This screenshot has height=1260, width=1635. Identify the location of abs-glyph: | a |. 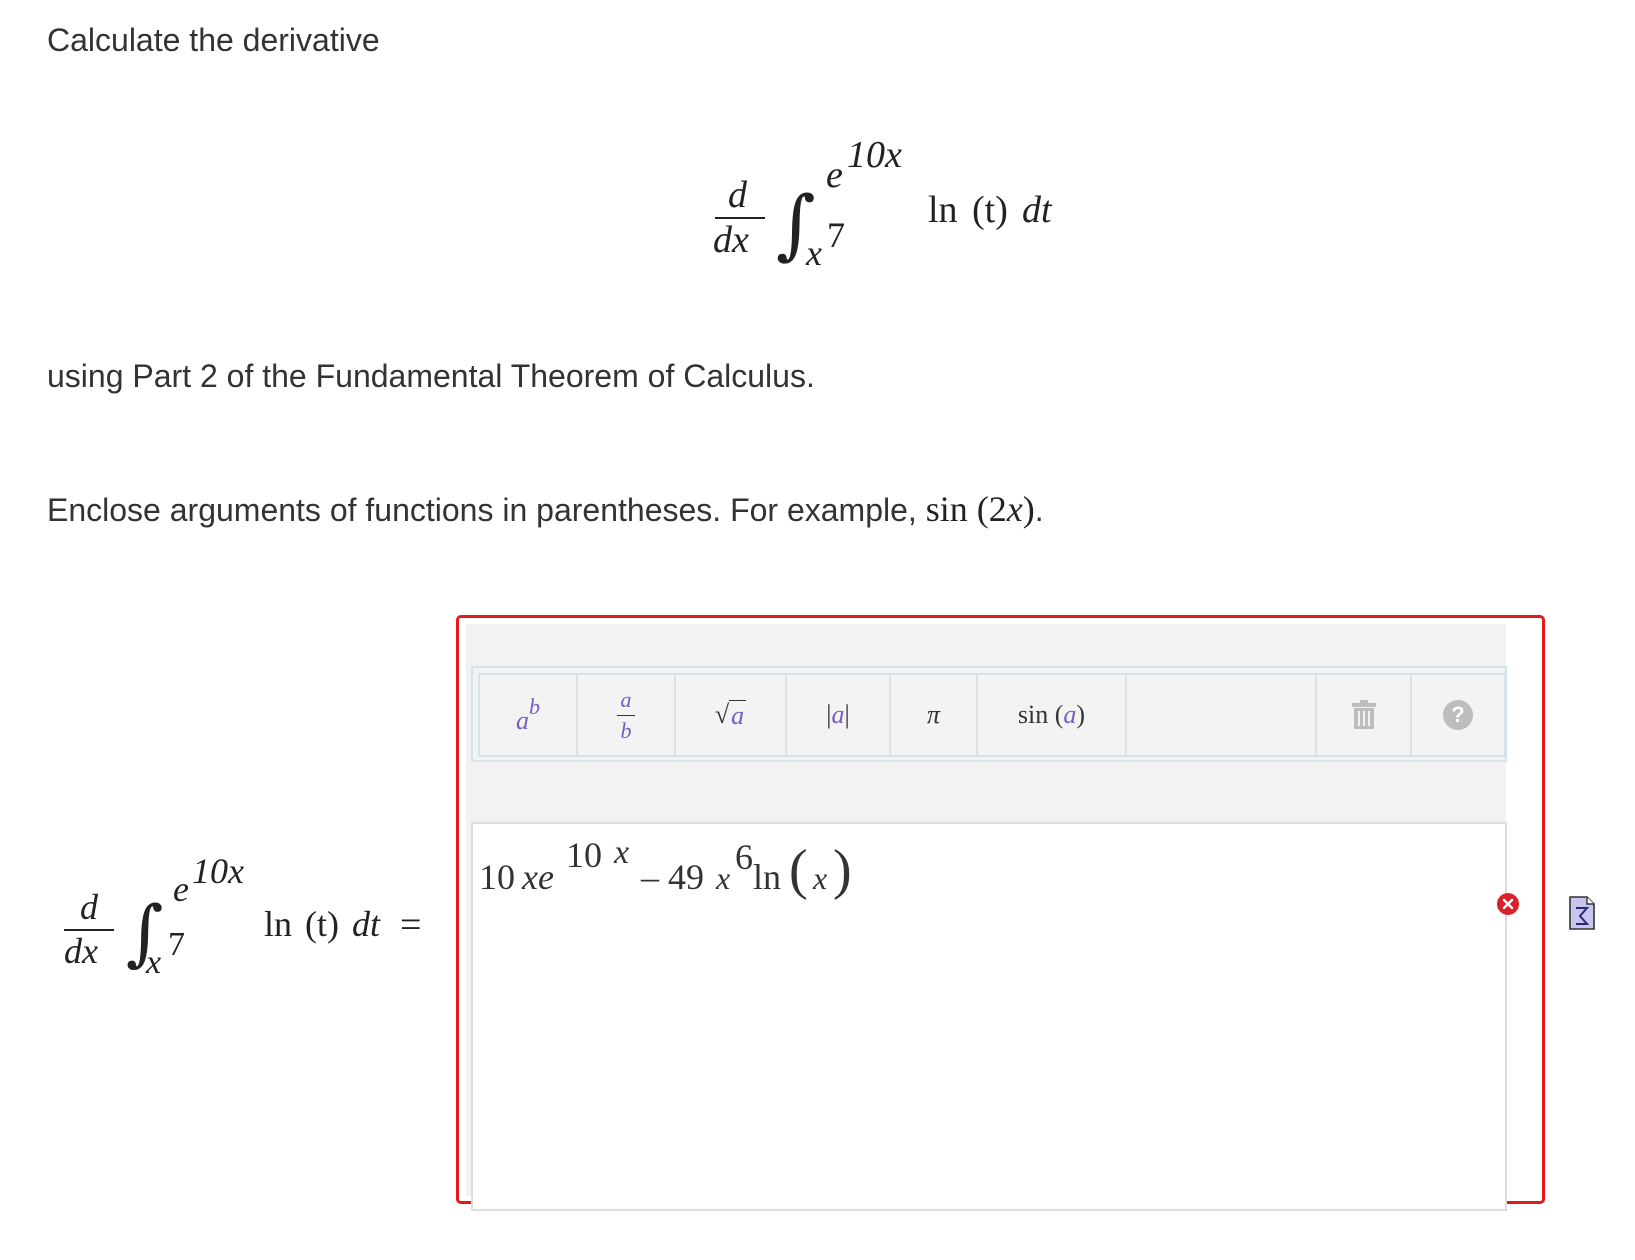
(838, 715).